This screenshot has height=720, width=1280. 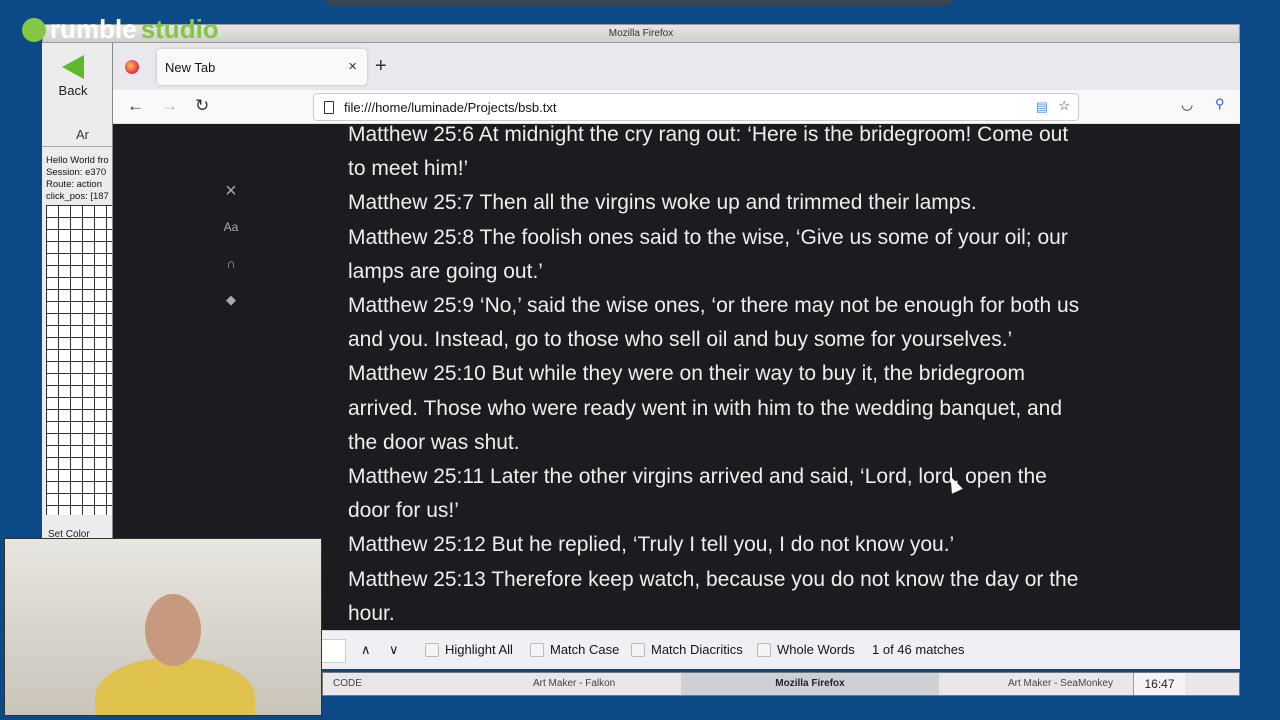 I want to click on match-diacritics-checkbox: Match Diacritics, so click(x=687, y=649).